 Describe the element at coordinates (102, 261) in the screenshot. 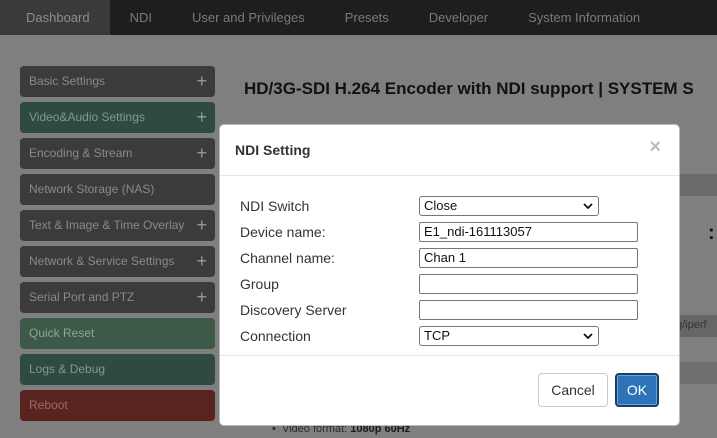

I see `sidebar-item-label: Network & Service Settings` at that location.